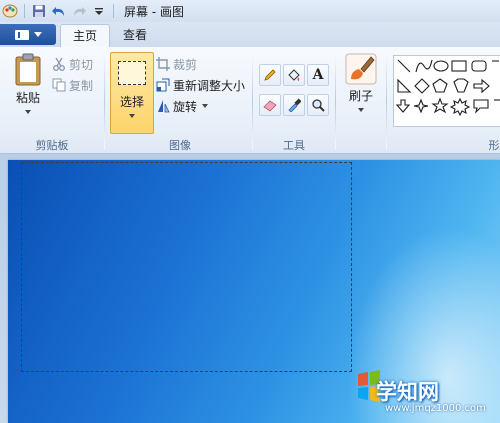 The height and width of the screenshot is (423, 500). Describe the element at coordinates (10, 11) in the screenshot. I see `paint-app-icon` at that location.